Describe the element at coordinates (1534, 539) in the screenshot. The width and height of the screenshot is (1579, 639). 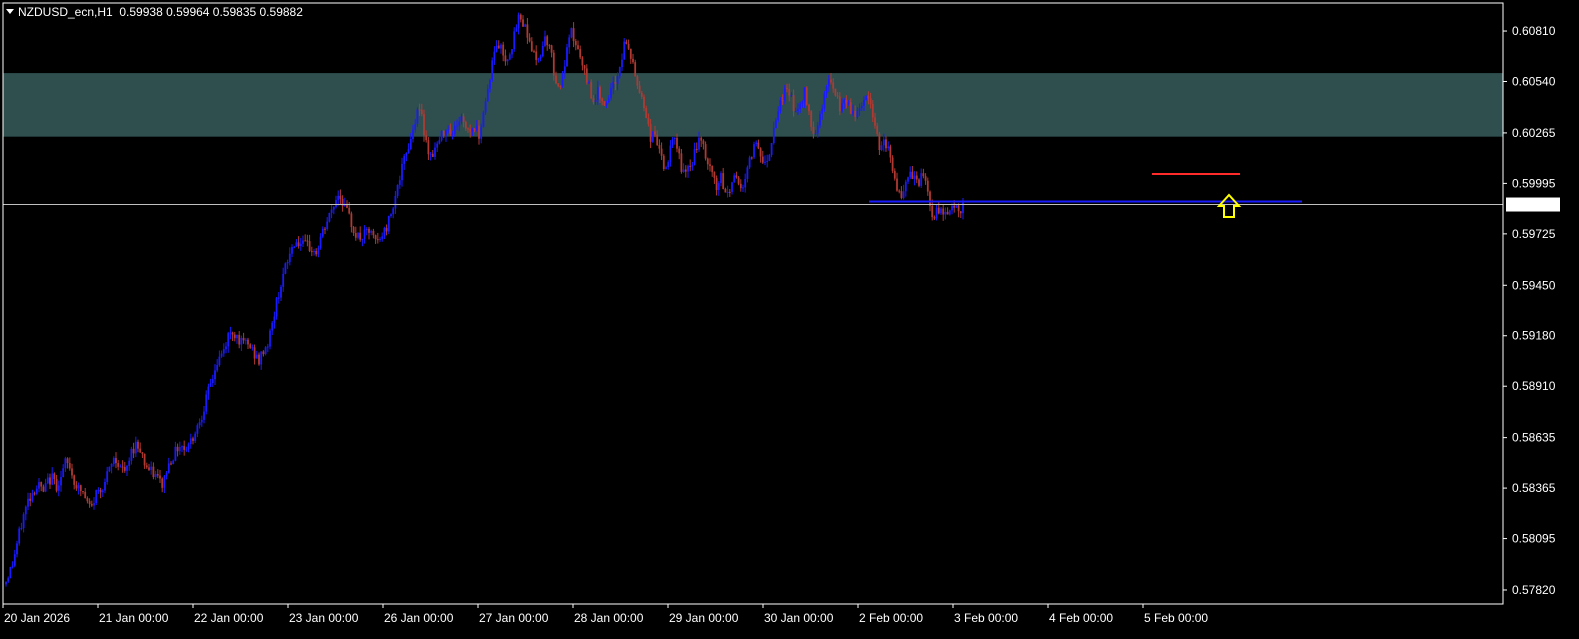
I see `y-tick-label: 0.58095` at that location.